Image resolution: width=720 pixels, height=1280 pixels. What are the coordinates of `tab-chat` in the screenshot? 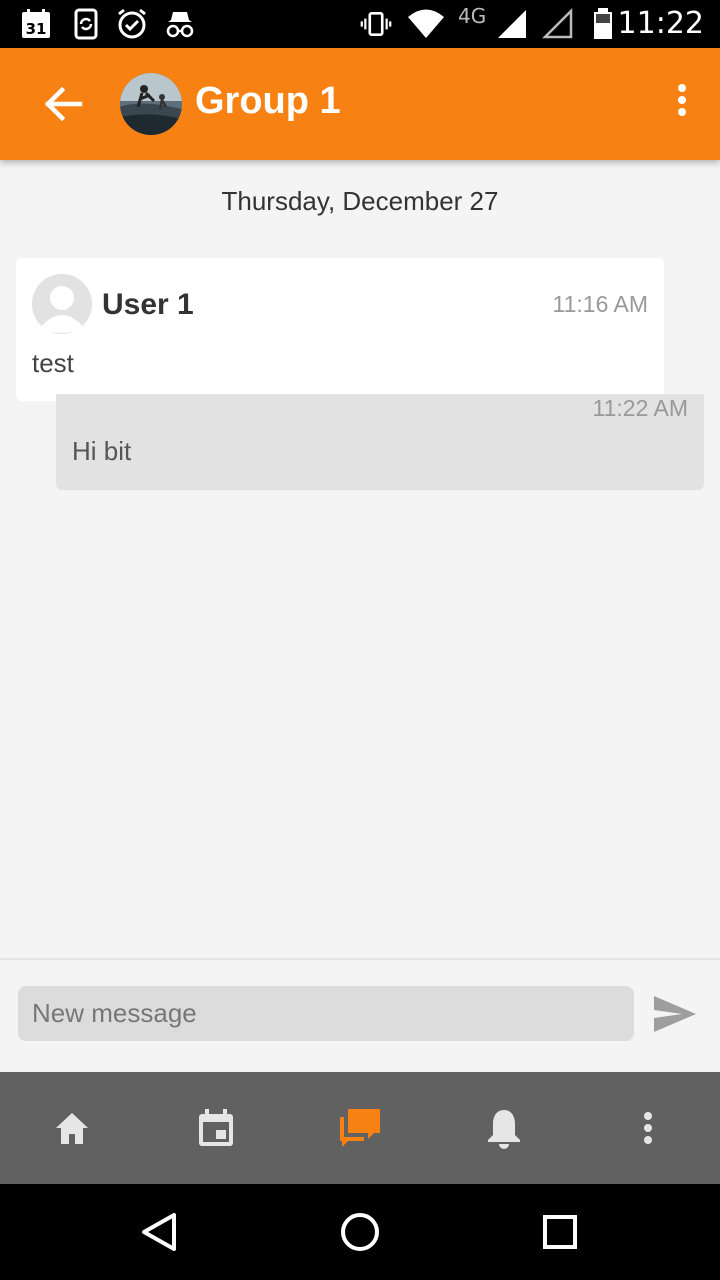 It's located at (360, 1128).